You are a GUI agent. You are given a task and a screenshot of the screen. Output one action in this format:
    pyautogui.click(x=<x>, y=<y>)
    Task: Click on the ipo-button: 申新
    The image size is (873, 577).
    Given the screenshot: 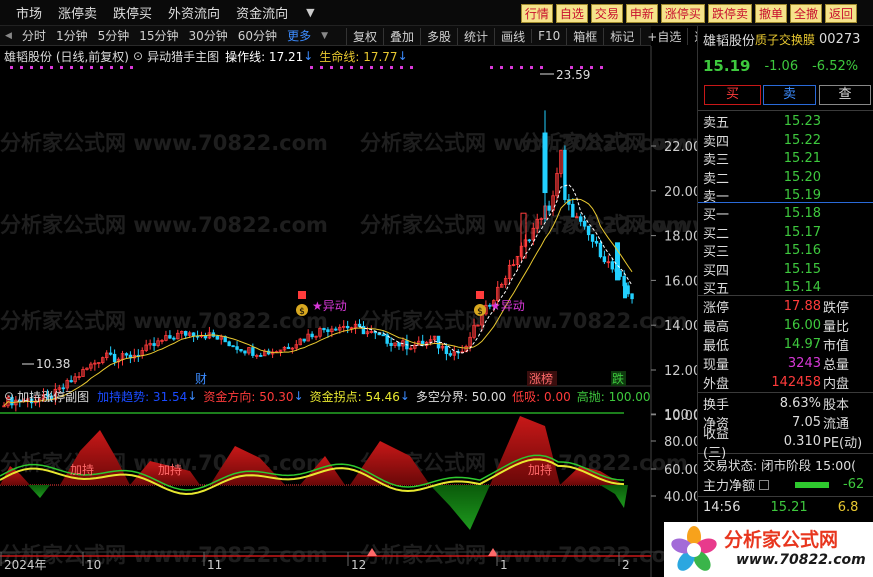 What is the action you would take?
    pyautogui.click(x=641, y=13)
    